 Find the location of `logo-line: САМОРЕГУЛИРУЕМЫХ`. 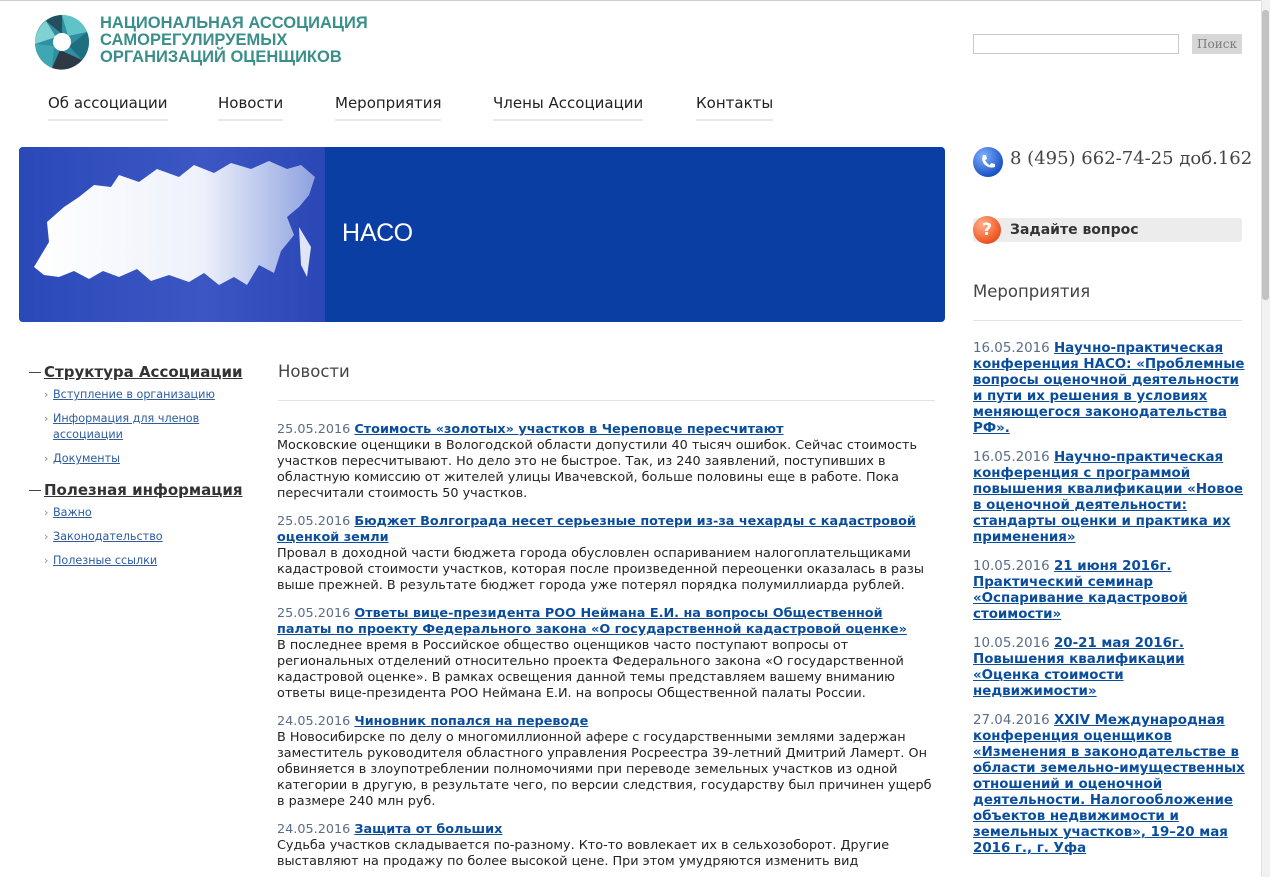

logo-line: САМОРЕГУЛИРУЕМЫХ is located at coordinates (194, 40).